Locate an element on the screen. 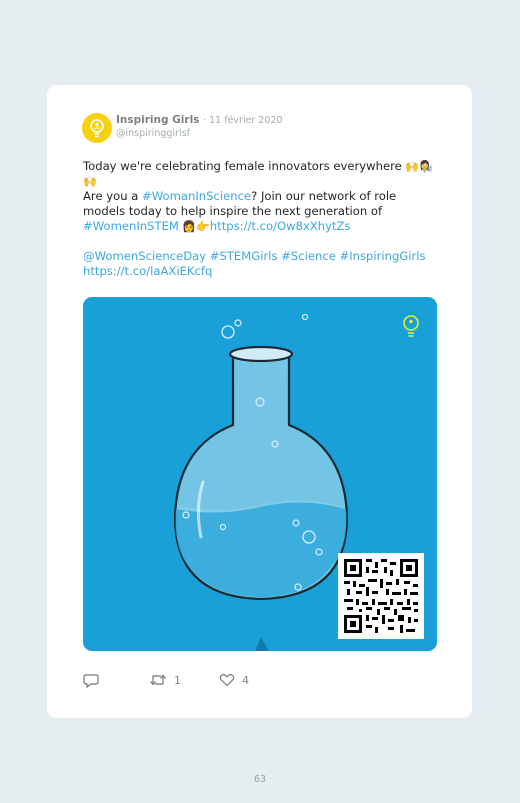  retweet-button: 1 is located at coordinates (165, 680).